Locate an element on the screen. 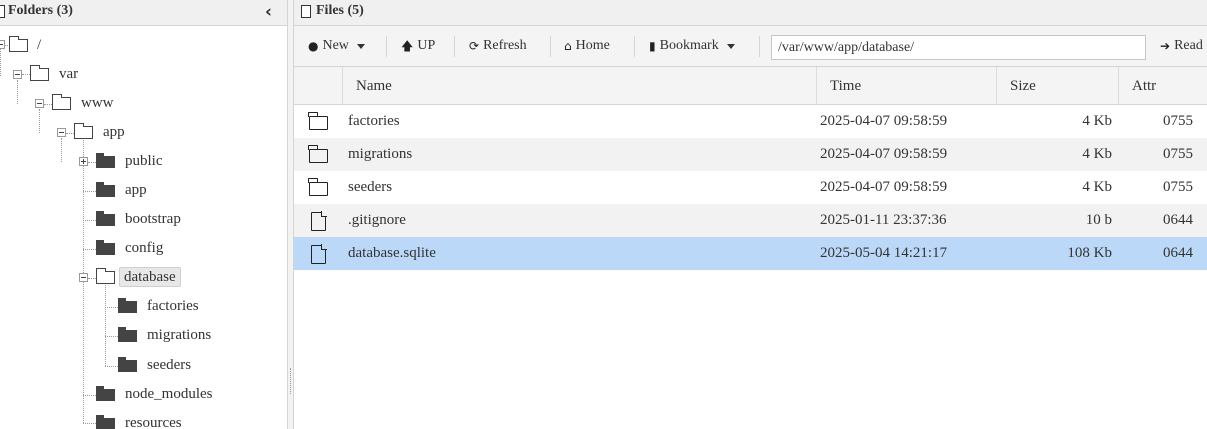  plus-circle-icon: ● is located at coordinates (313, 46).